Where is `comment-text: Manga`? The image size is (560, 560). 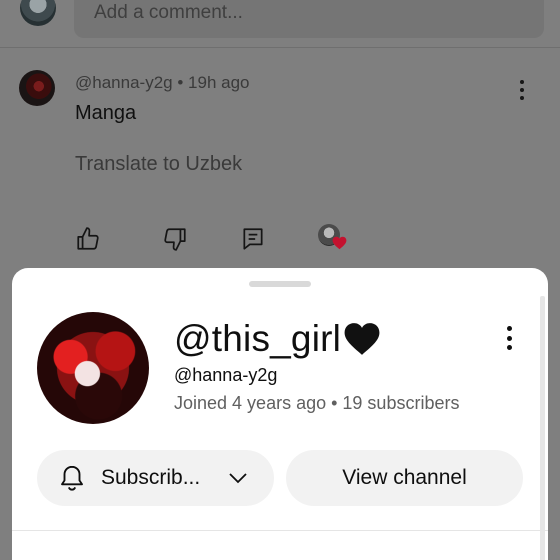
comment-text: Manga is located at coordinates (106, 113).